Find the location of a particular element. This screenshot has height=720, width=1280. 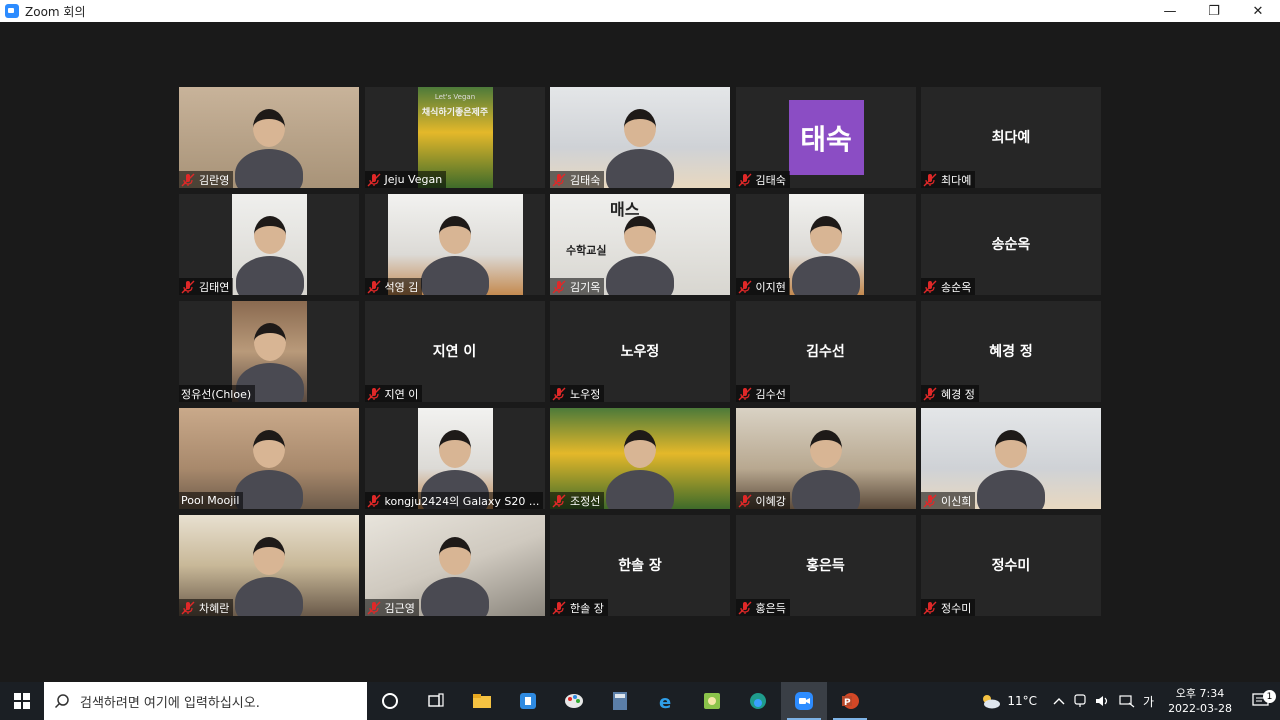

participant-tile: 김수선 김수선 is located at coordinates (825, 351).